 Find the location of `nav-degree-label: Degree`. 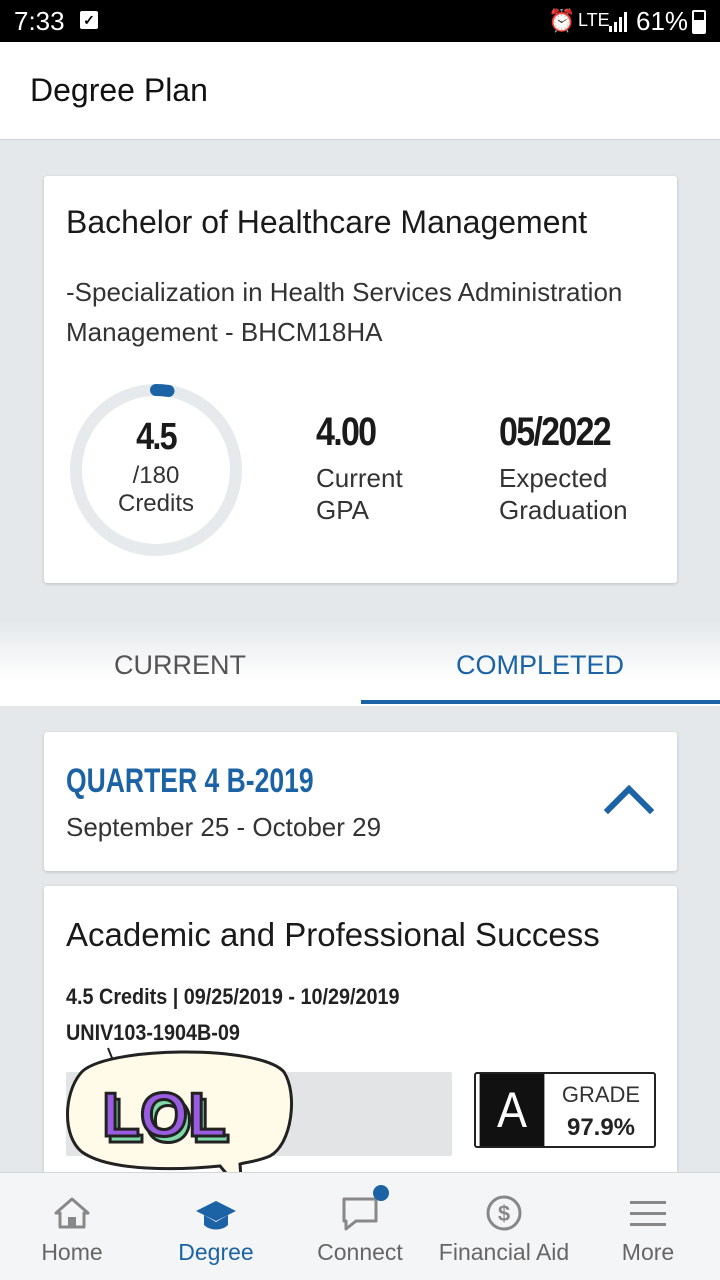

nav-degree-label: Degree is located at coordinates (216, 1252).